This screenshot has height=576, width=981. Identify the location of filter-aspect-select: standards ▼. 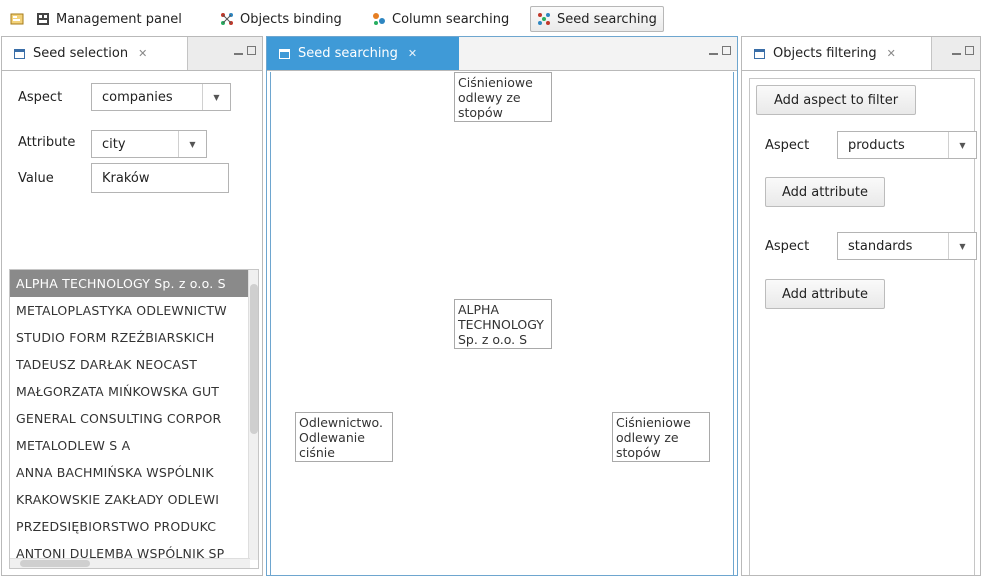
(907, 246).